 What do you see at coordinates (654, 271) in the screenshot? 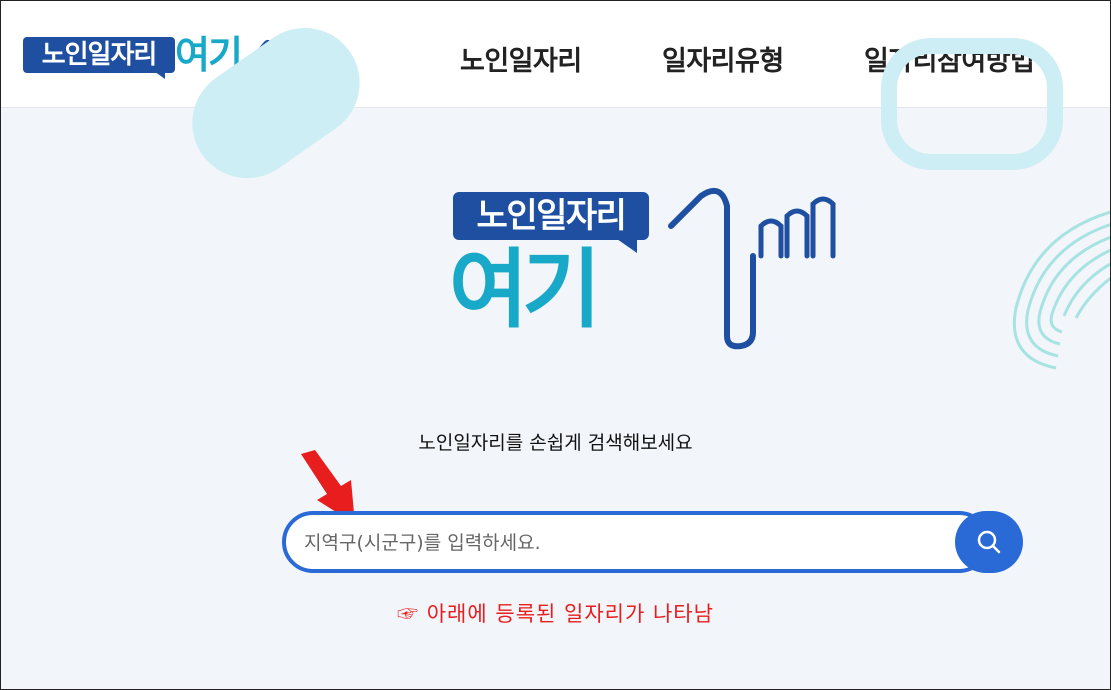
I see `hero-logo: 노인일자리 여기` at bounding box center [654, 271].